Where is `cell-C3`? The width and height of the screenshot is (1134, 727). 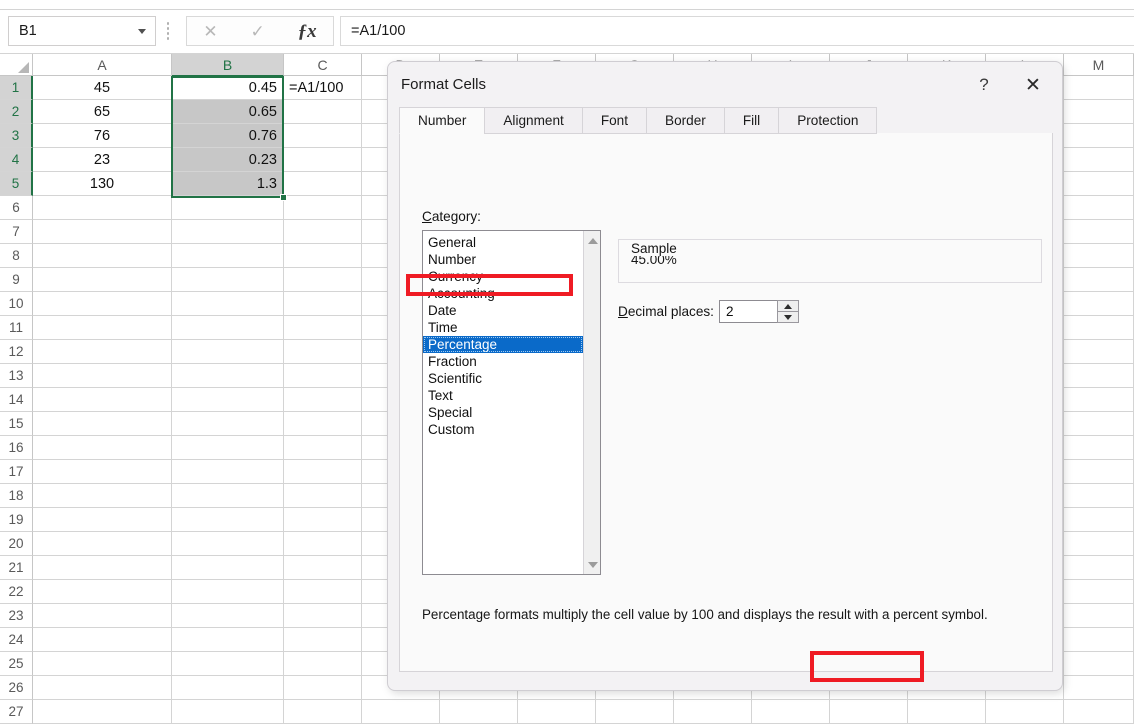 cell-C3 is located at coordinates (323, 136).